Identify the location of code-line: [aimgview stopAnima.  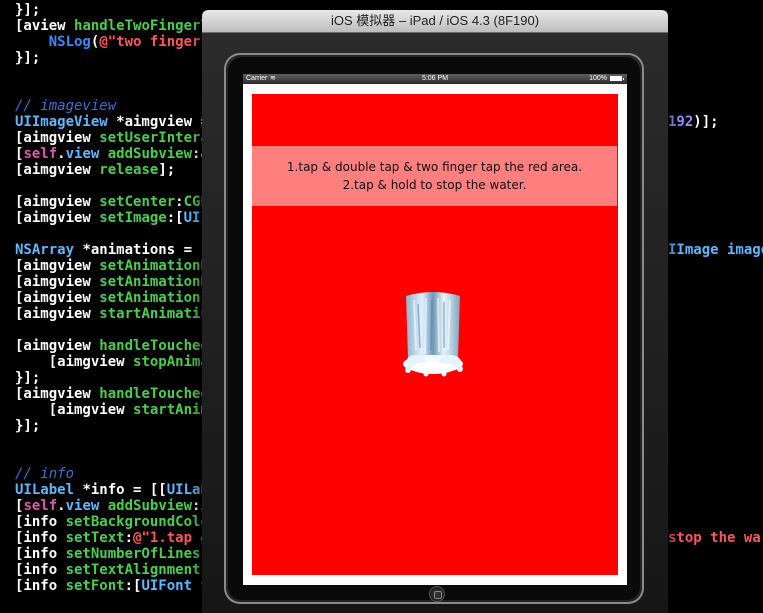
(112, 362).